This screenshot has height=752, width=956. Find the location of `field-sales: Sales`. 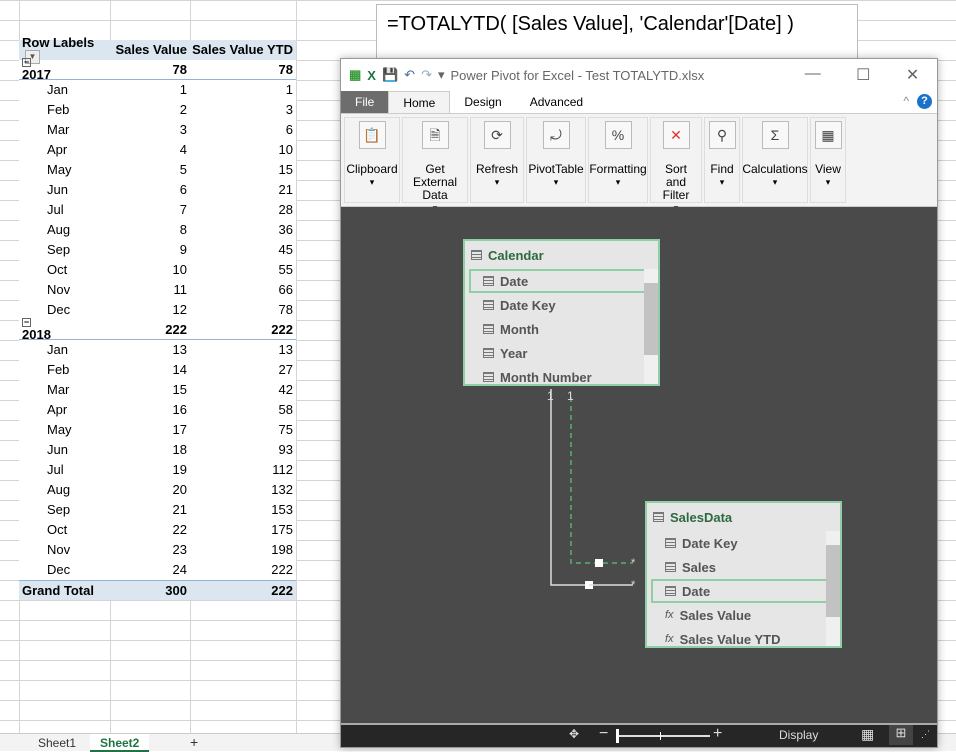

field-sales: Sales is located at coordinates (743, 567).